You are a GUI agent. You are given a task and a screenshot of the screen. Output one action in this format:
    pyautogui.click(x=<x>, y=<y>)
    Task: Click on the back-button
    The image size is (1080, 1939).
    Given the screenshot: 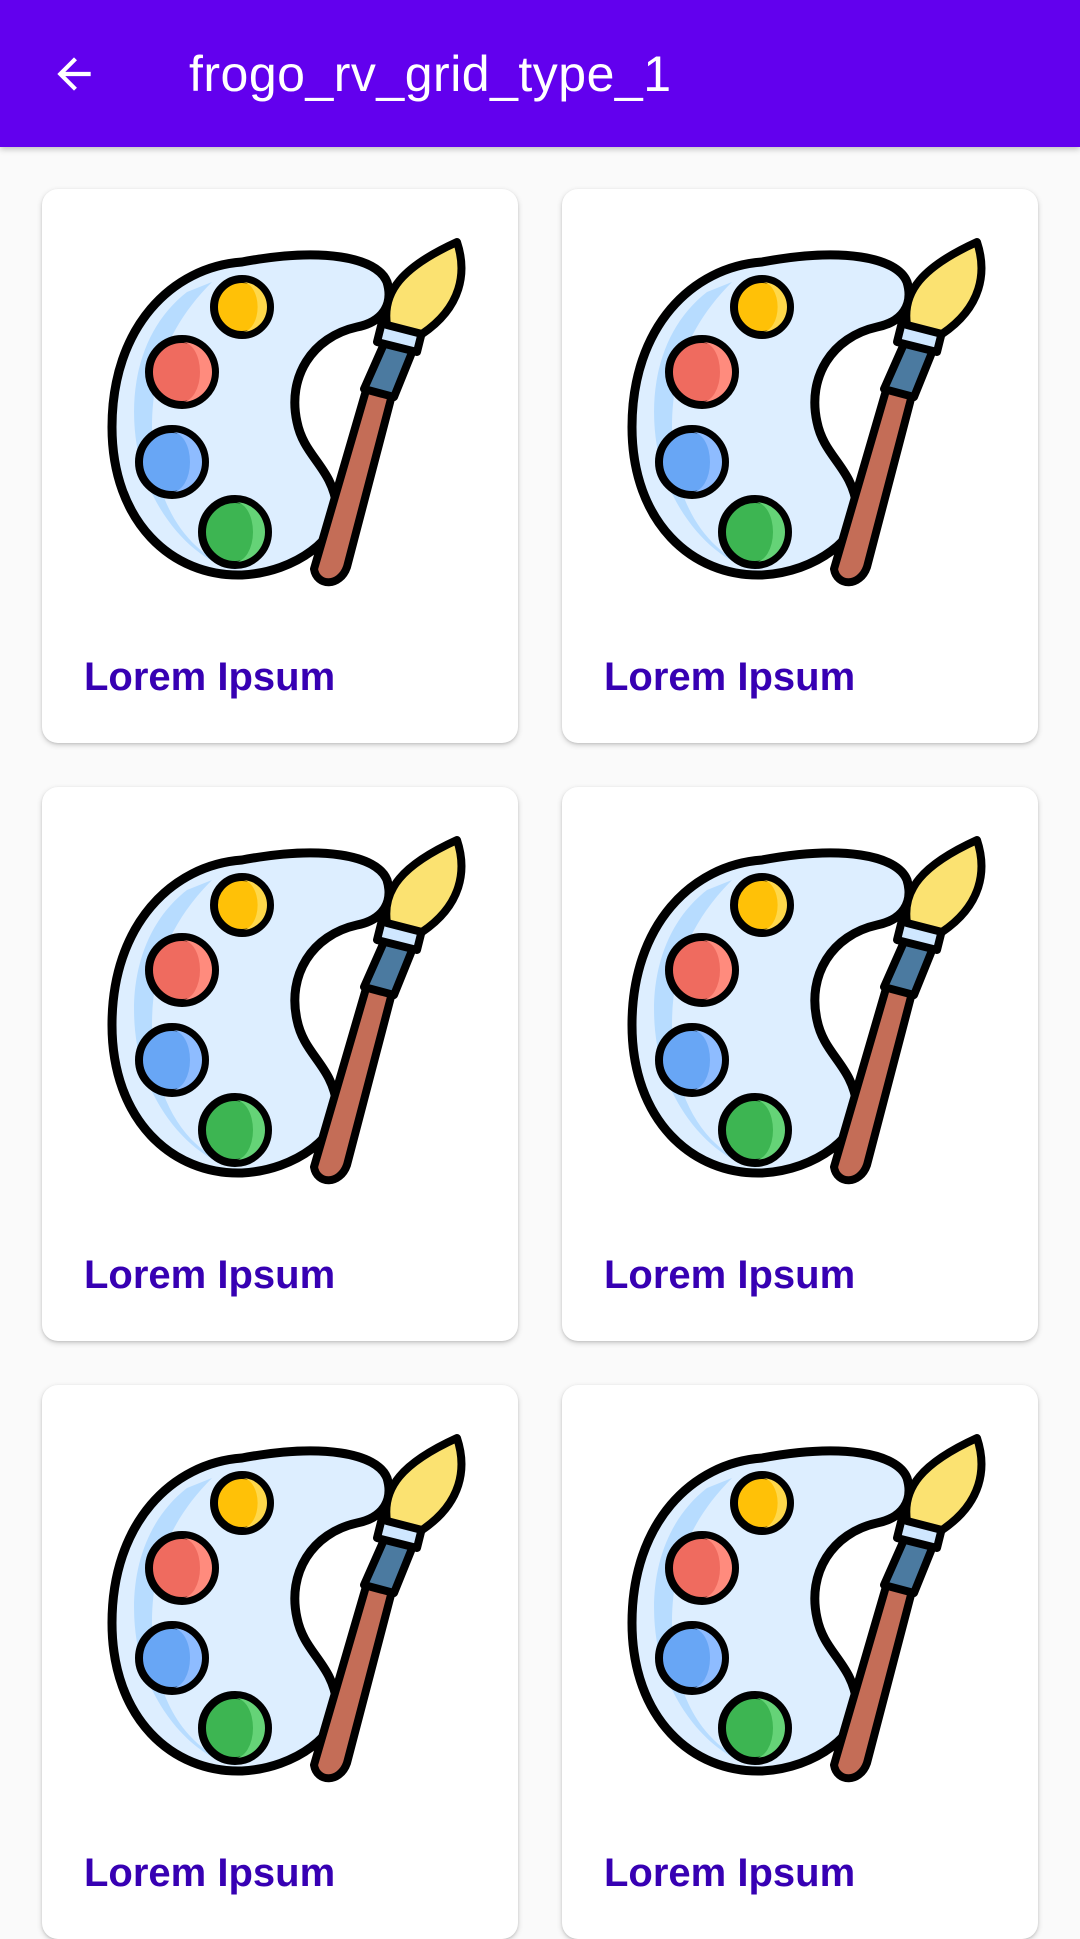 What is the action you would take?
    pyautogui.click(x=73, y=73)
    